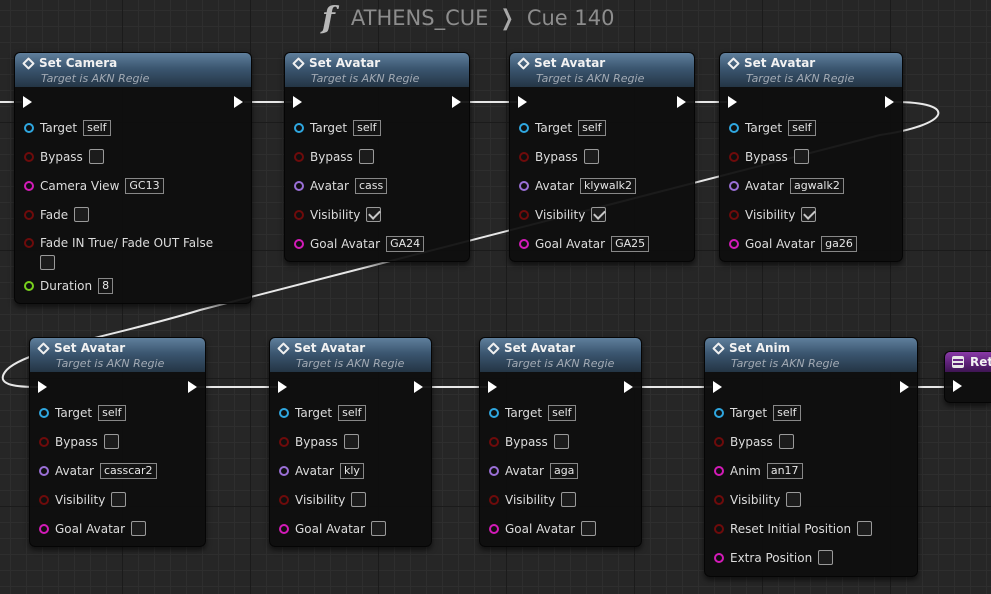  Describe the element at coordinates (630, 243) in the screenshot. I see `goal-avatar-input: GA25` at that location.